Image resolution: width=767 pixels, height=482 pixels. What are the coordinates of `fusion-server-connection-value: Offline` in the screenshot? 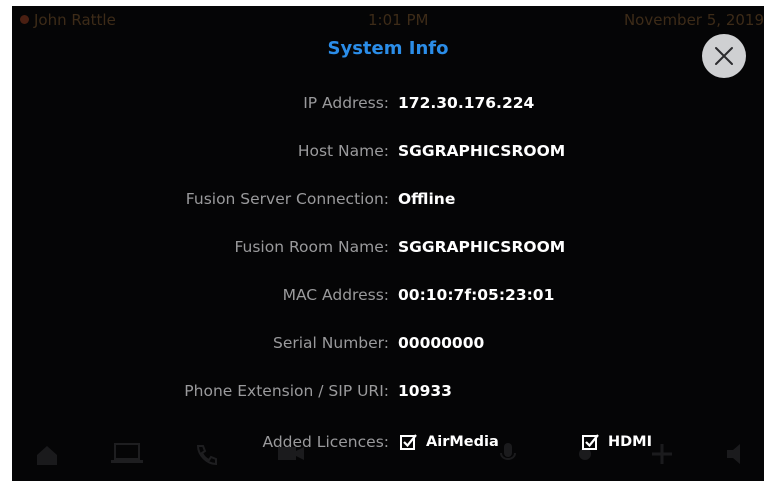 It's located at (427, 199).